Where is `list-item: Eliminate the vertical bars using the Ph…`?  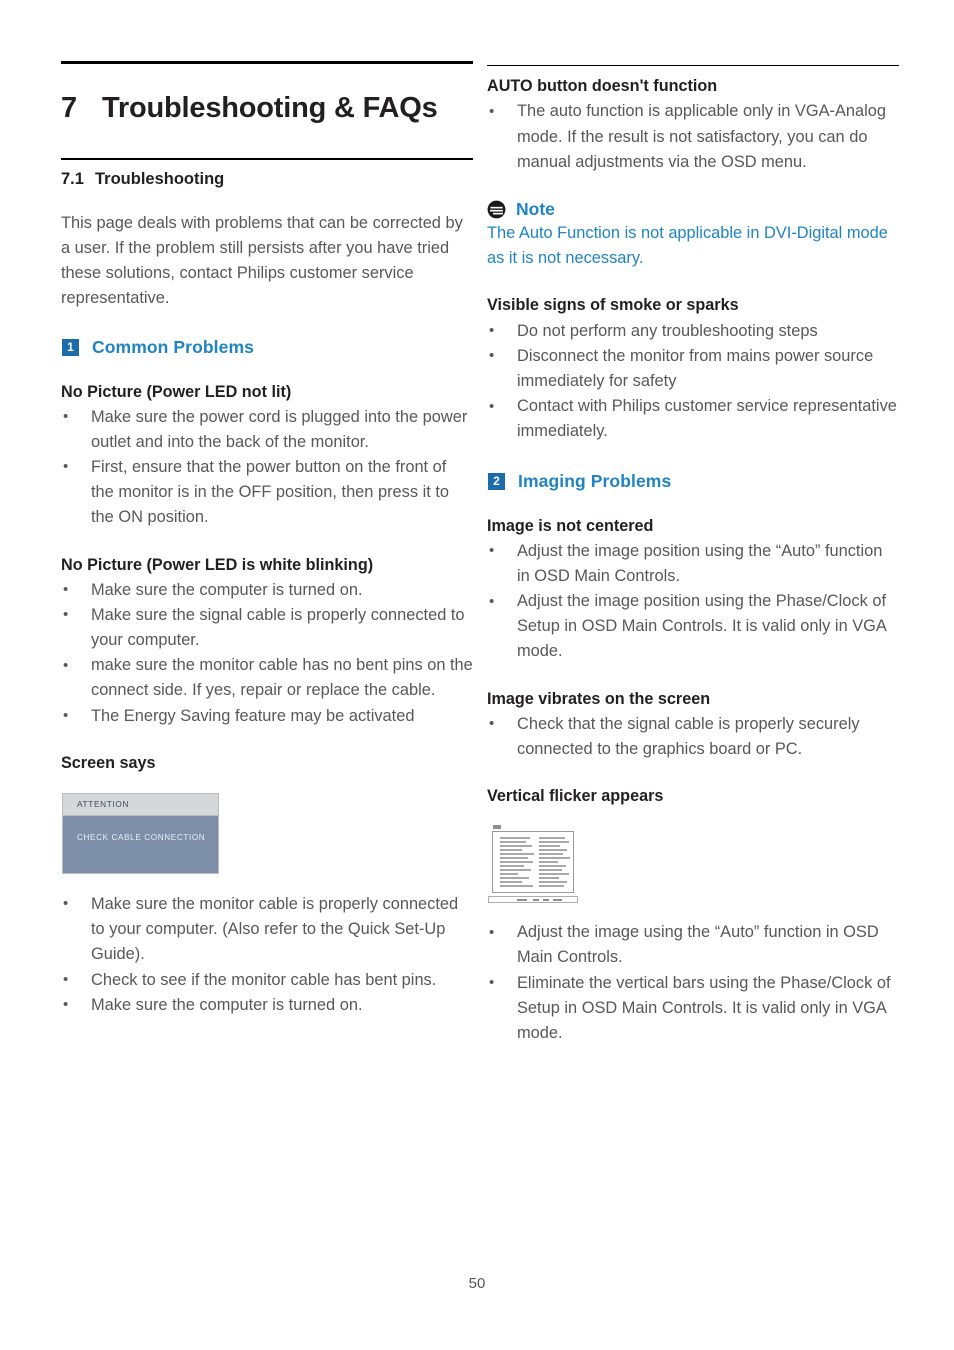
list-item: Eliminate the vertical bars using the Ph… is located at coordinates (693, 1008).